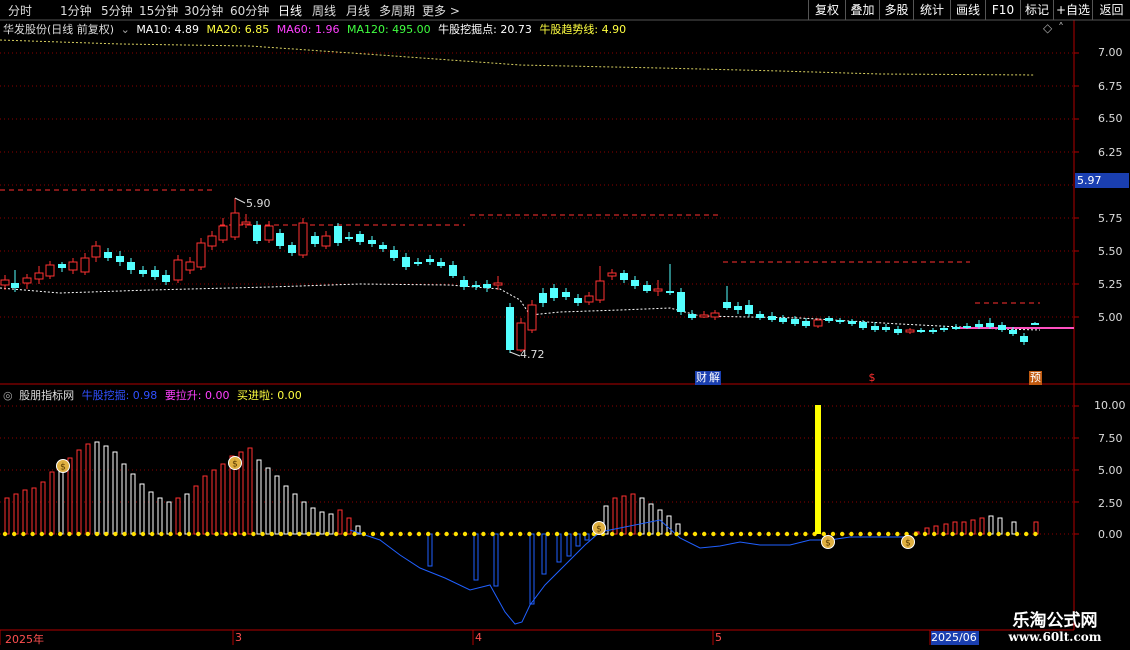 The height and width of the screenshot is (650, 1130). Describe the element at coordinates (1047, 28) in the screenshot. I see `diamond-icon: ◇` at that location.